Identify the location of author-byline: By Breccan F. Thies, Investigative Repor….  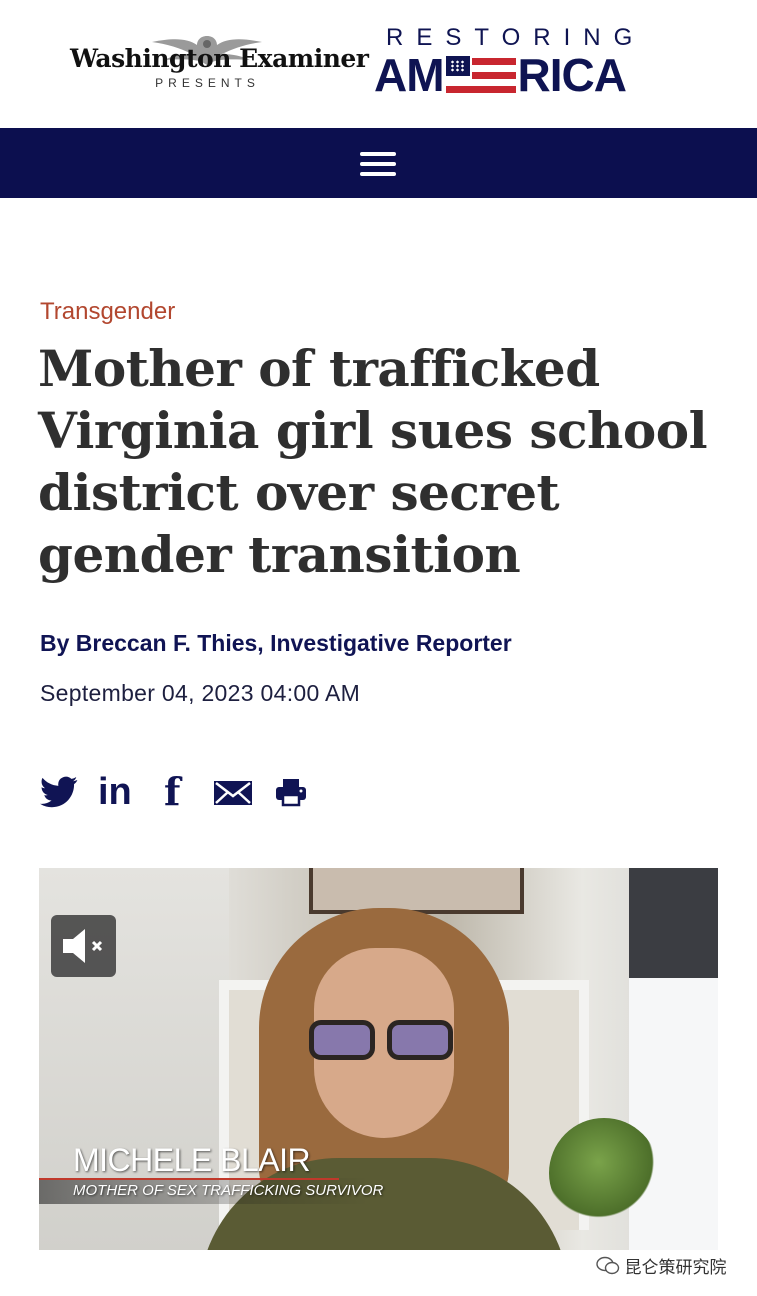
(276, 643).